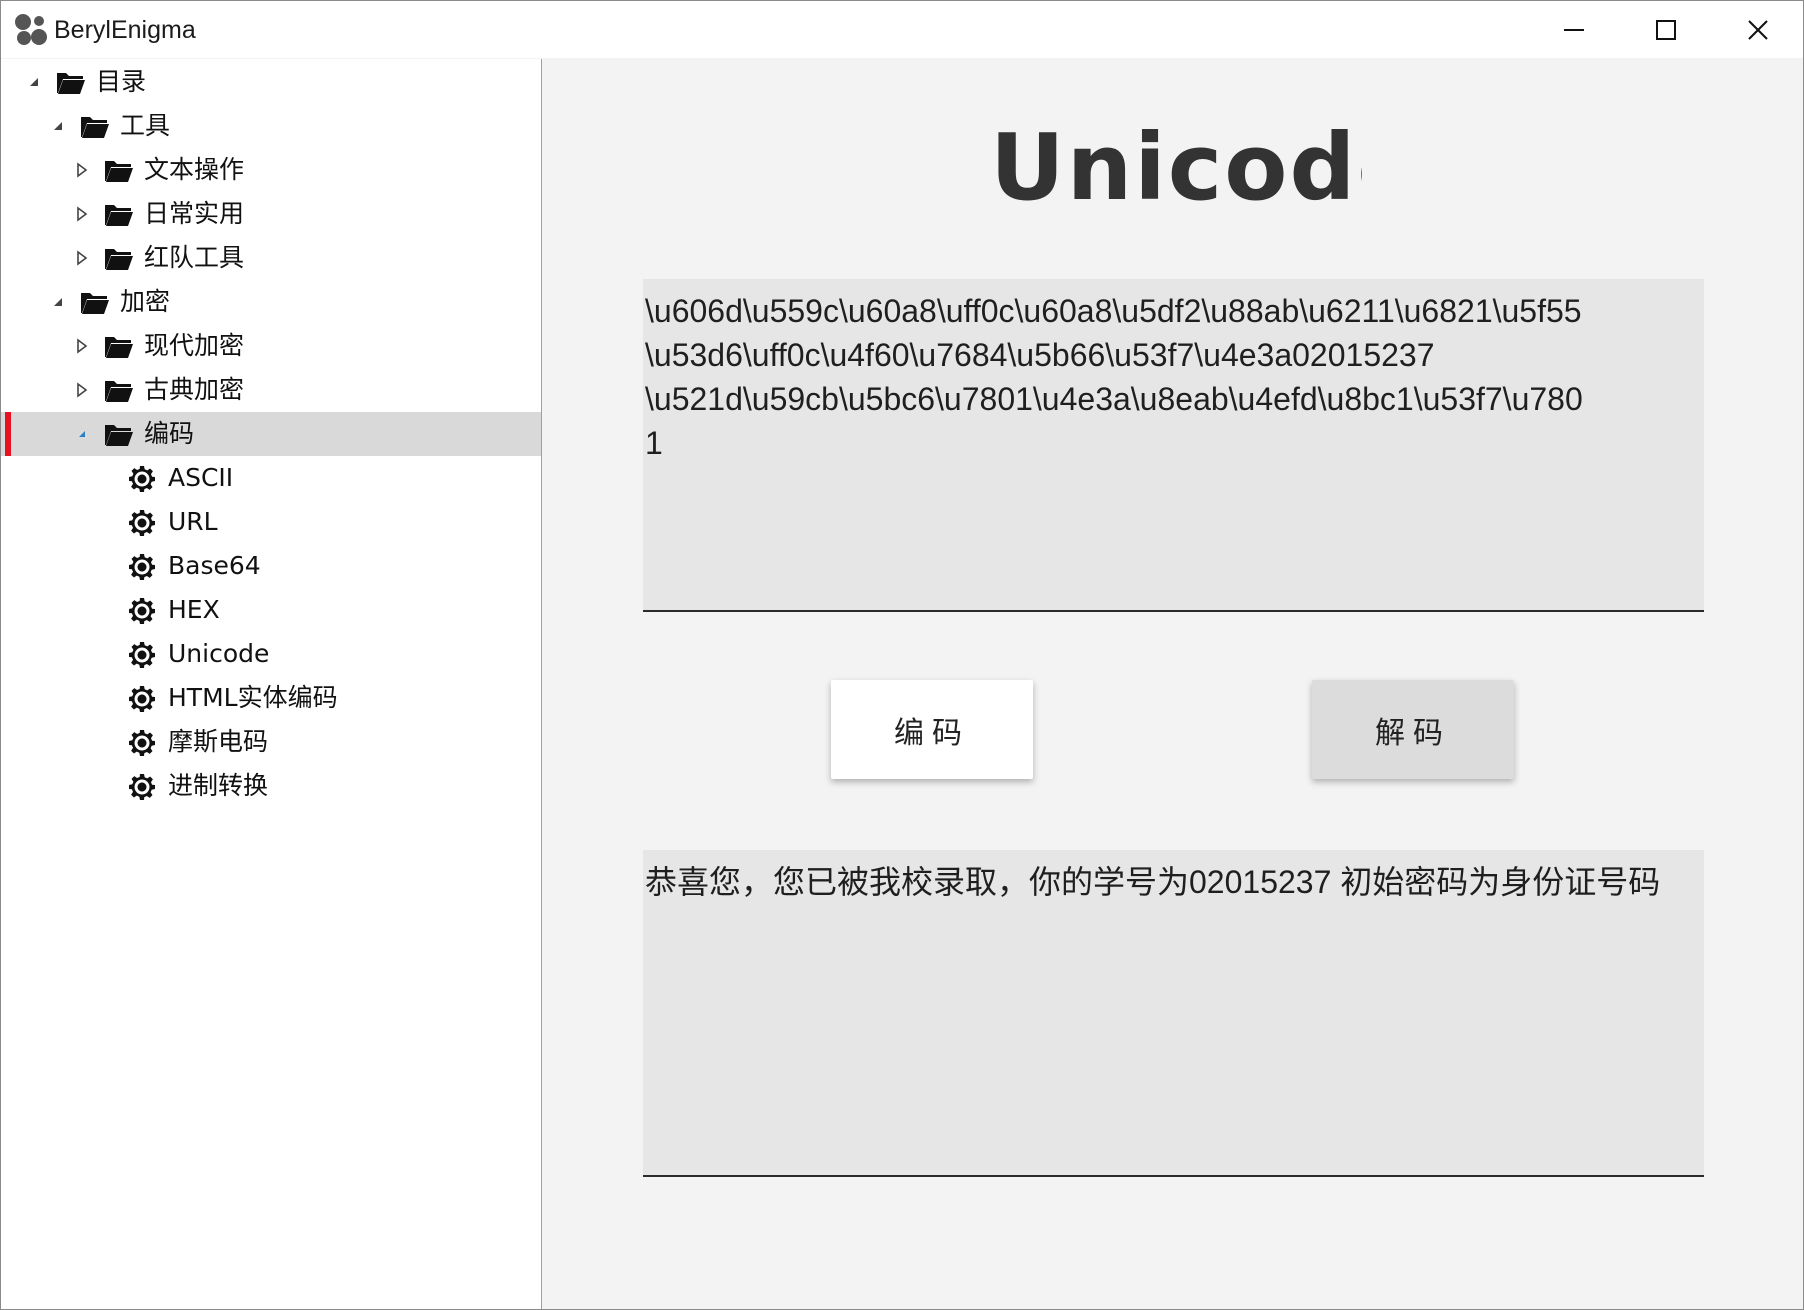  I want to click on tree-item-label: ASCII, so click(201, 477).